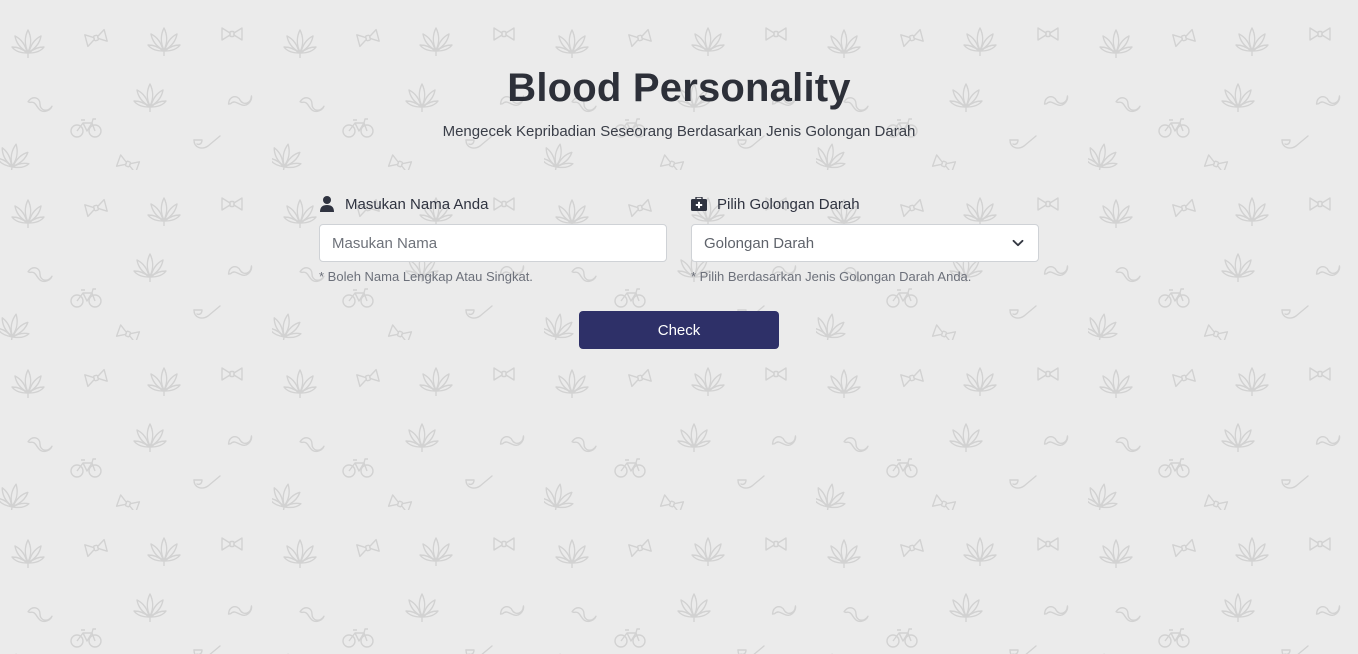 The width and height of the screenshot is (1358, 654). Describe the element at coordinates (865, 243) in the screenshot. I see `blood-type-select: Golongan Darah` at that location.